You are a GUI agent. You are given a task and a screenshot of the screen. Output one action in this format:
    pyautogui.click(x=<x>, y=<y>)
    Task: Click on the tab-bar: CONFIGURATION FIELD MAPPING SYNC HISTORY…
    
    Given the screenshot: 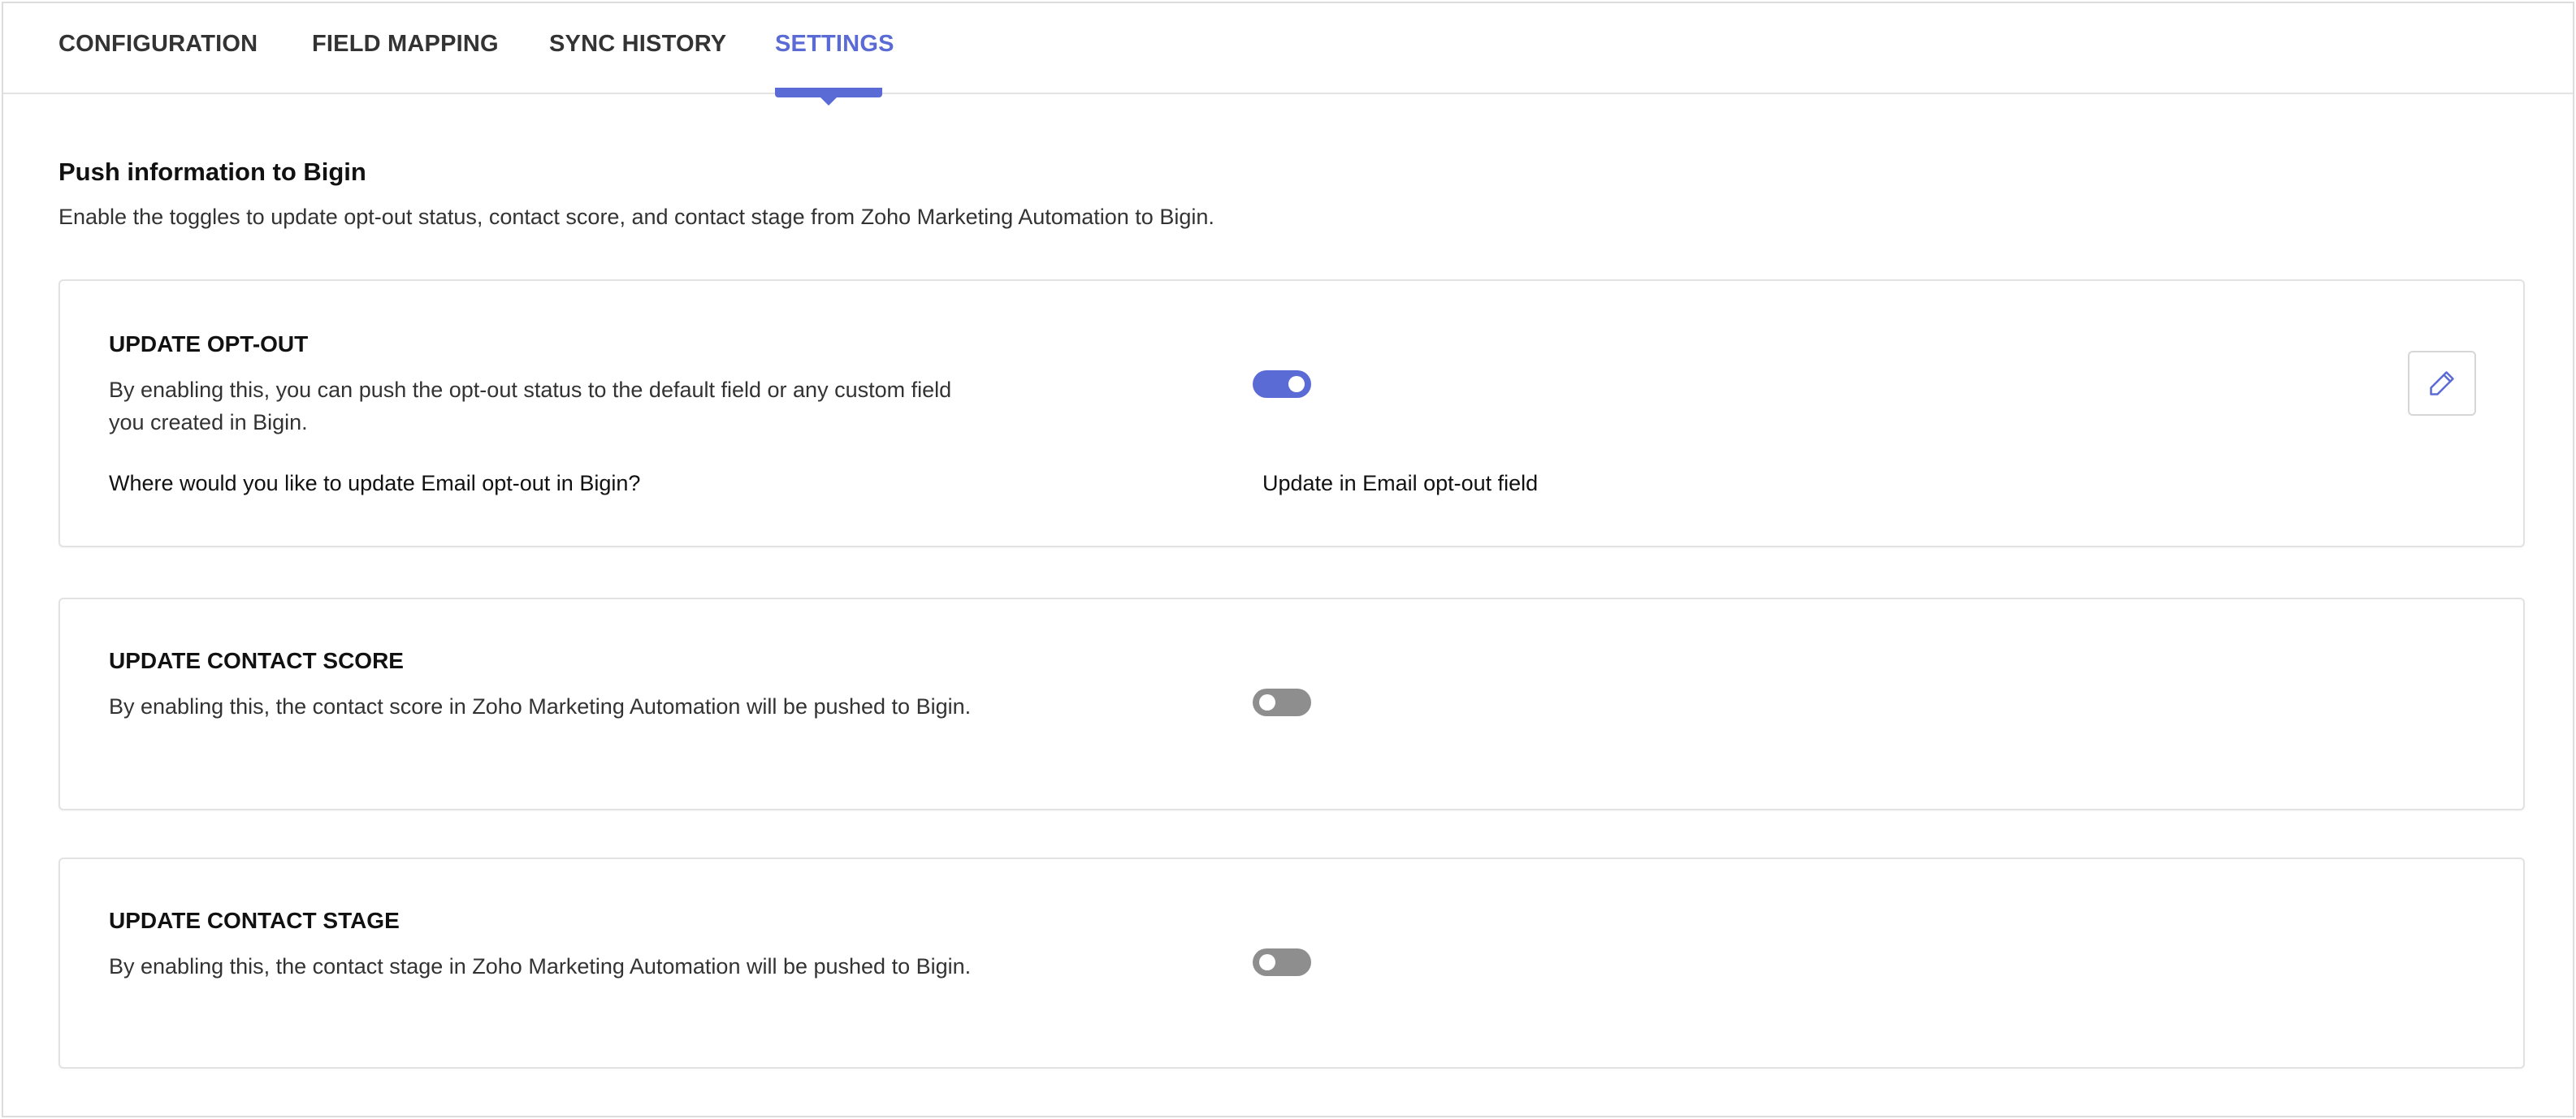 What is the action you would take?
    pyautogui.click(x=1288, y=55)
    